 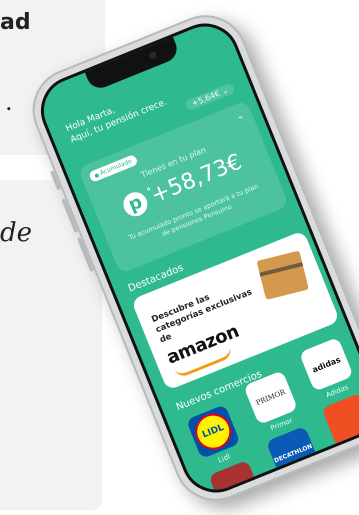 I want to click on camera-icon, so click(x=152, y=55).